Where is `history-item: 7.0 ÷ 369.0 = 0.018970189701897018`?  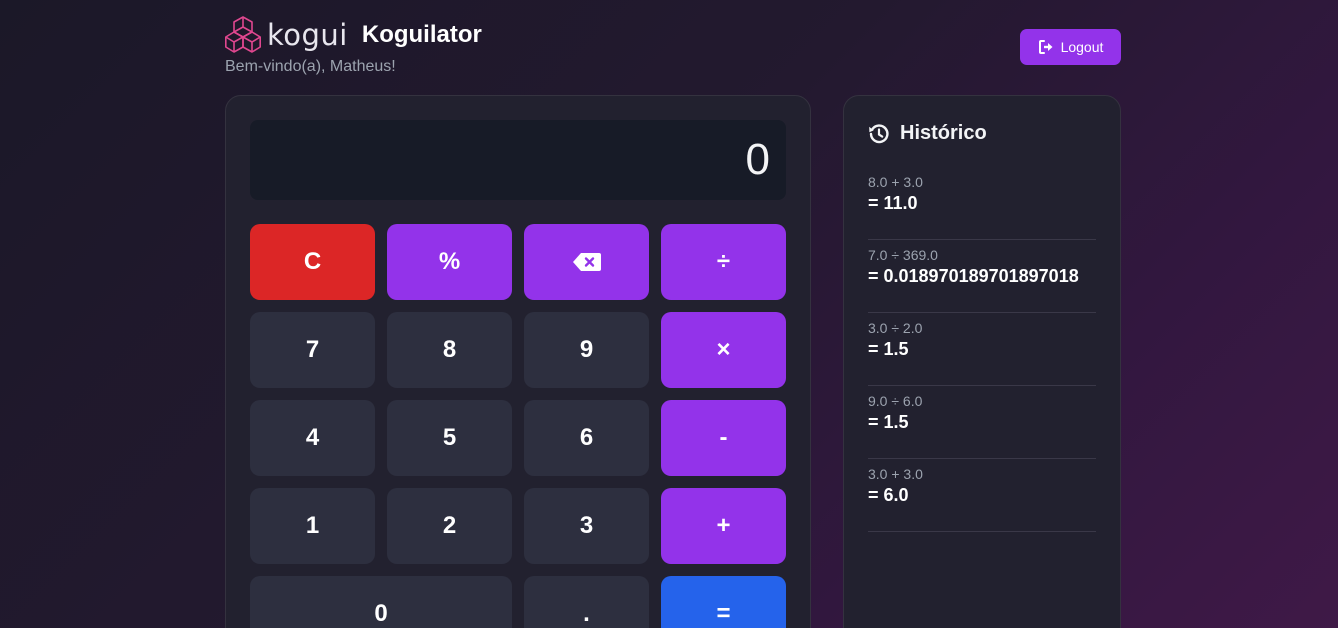
history-item: 7.0 ÷ 369.0 = 0.018970189701897018 is located at coordinates (982, 277).